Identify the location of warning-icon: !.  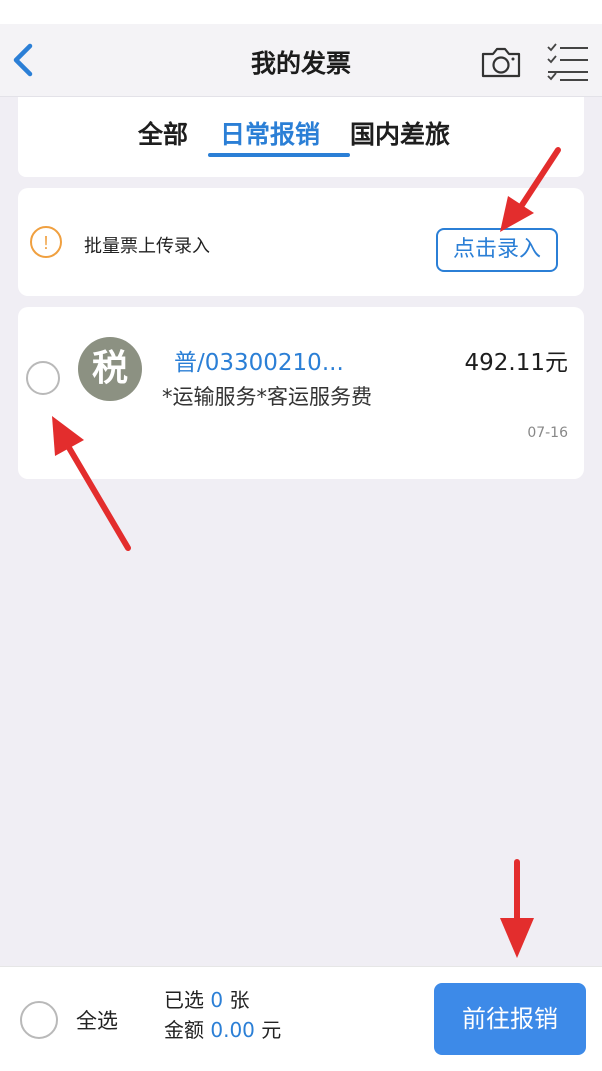
(46, 242).